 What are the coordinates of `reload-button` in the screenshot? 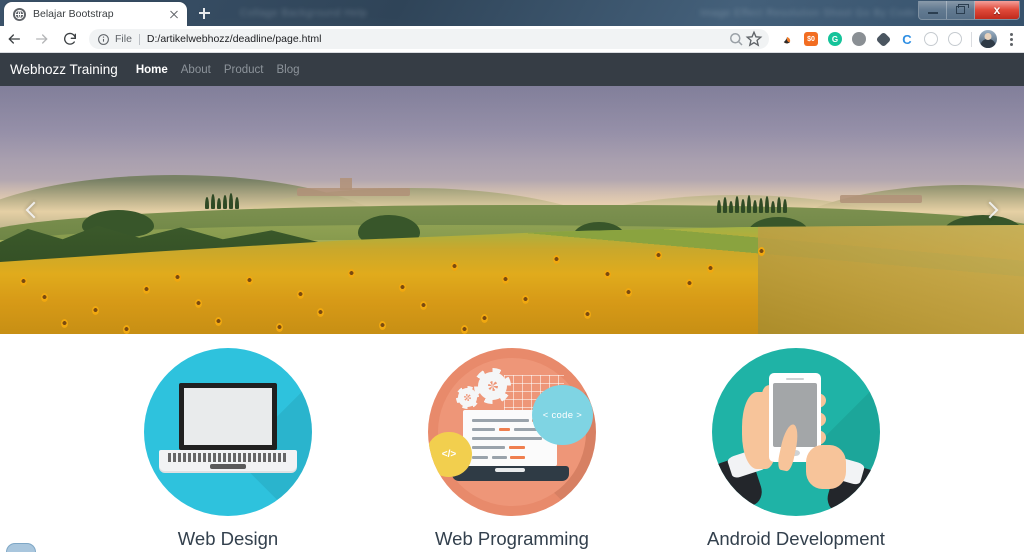 It's located at (70, 39).